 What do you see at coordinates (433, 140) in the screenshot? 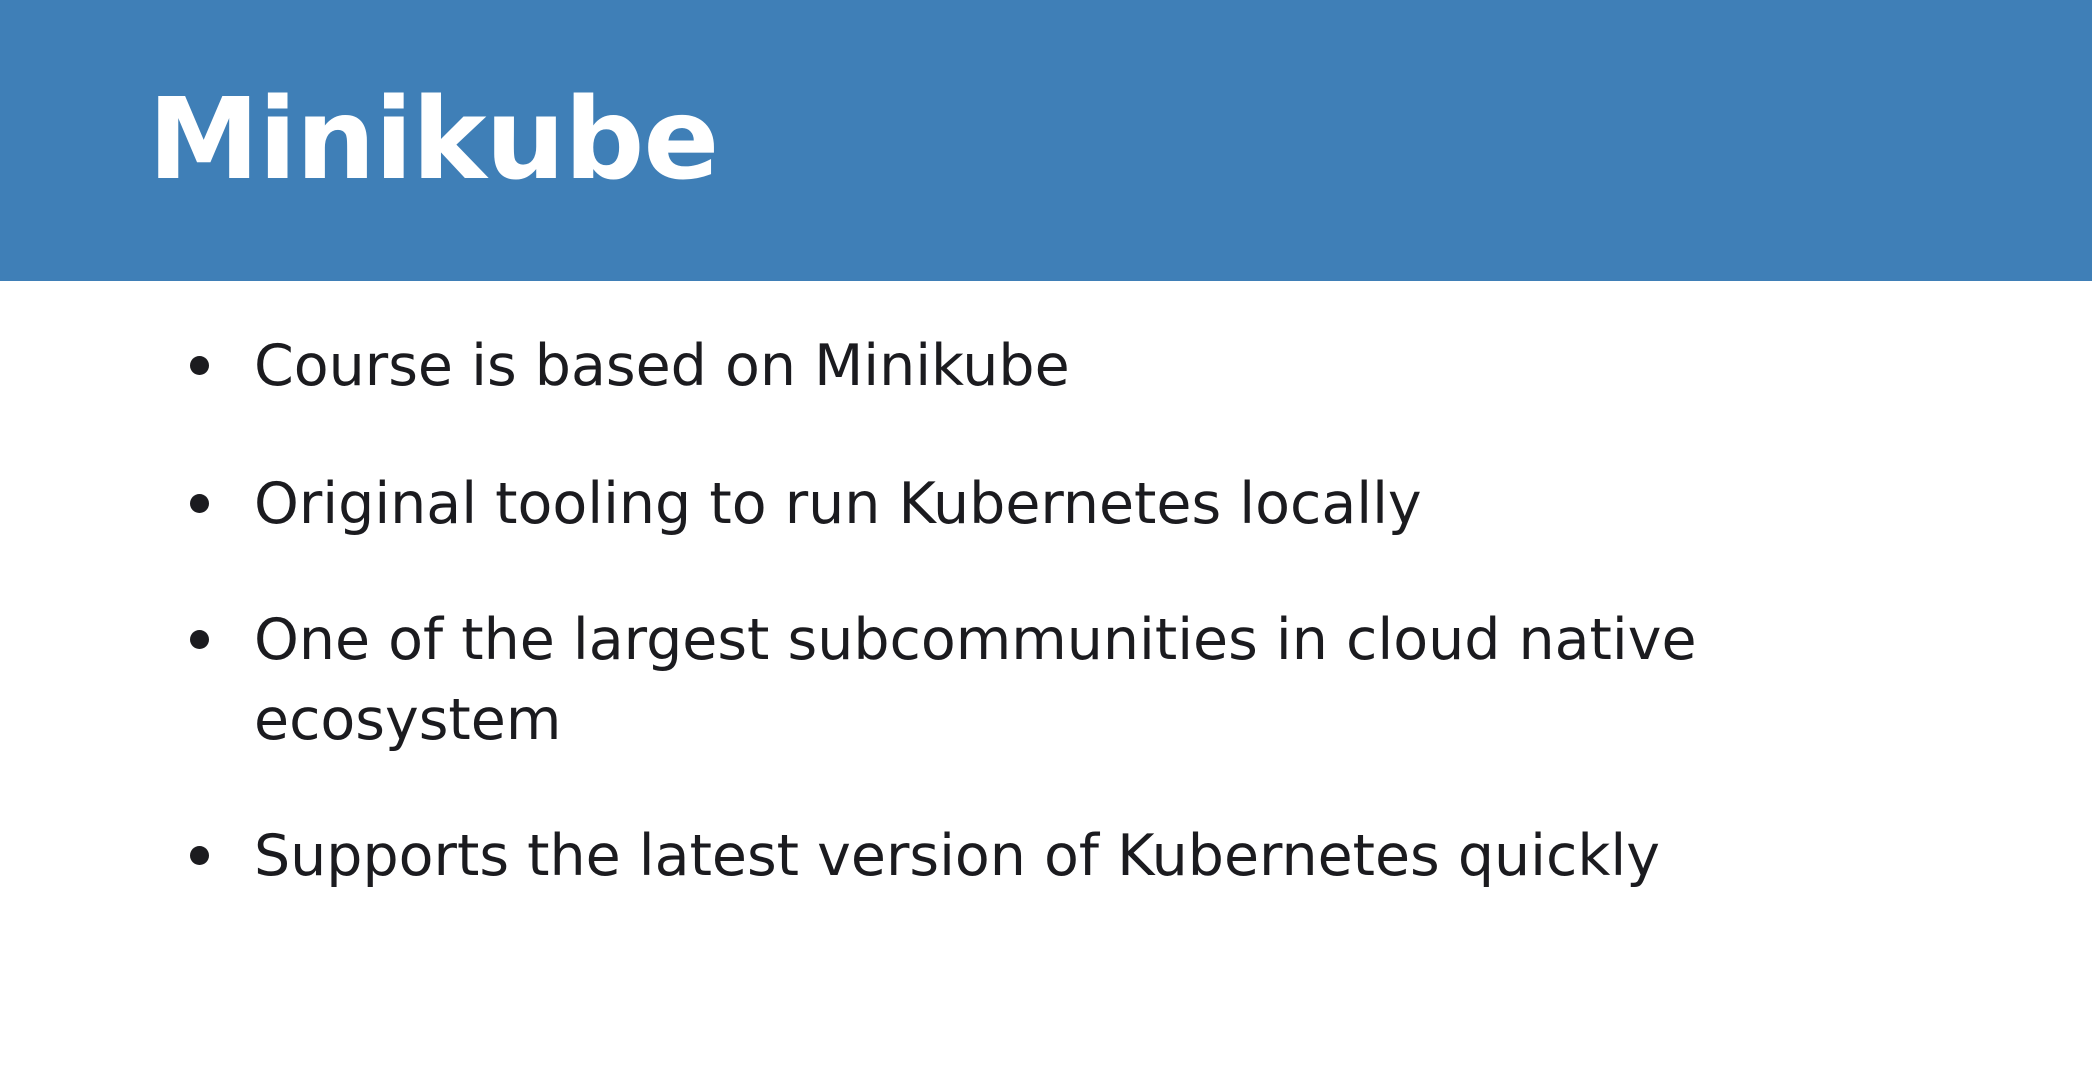
I see `slide-title: Minikube` at bounding box center [433, 140].